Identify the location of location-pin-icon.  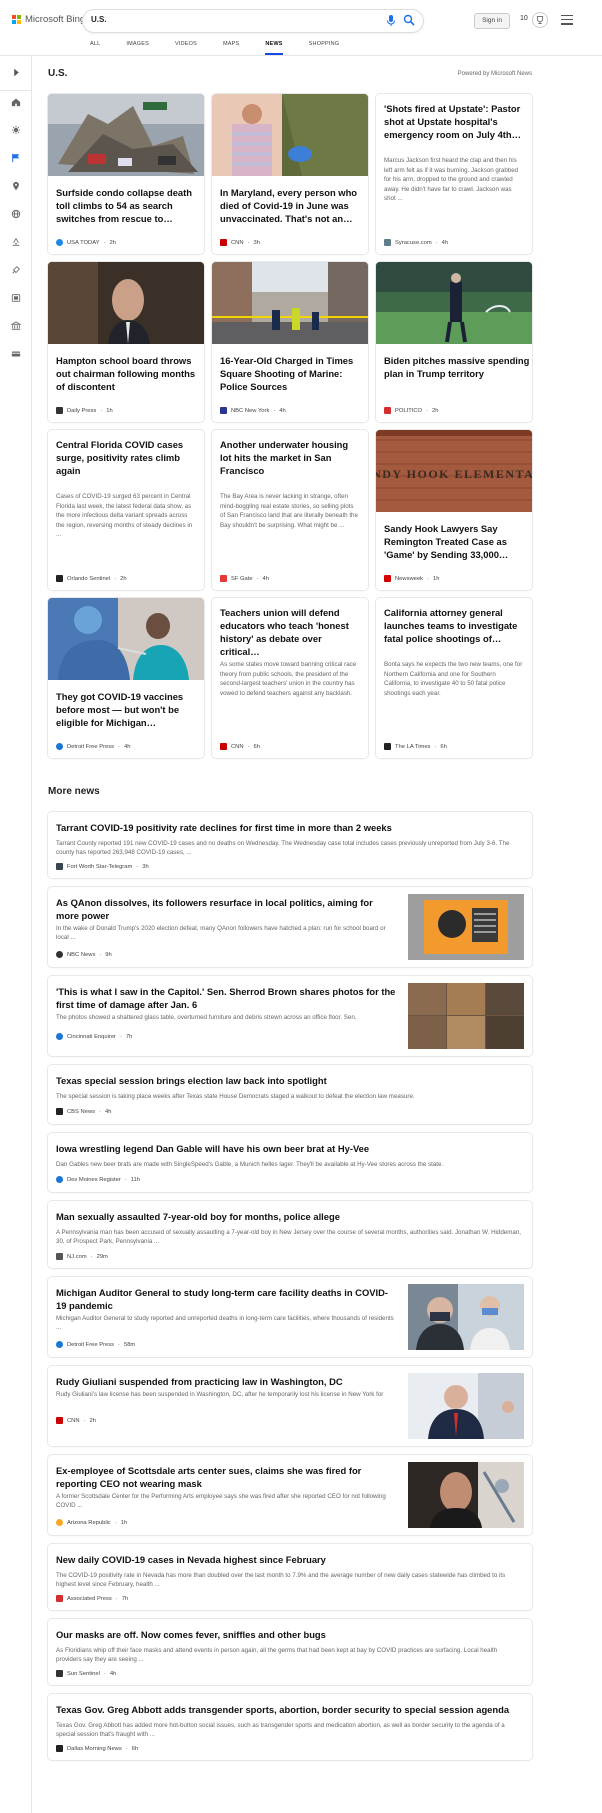
(16, 186).